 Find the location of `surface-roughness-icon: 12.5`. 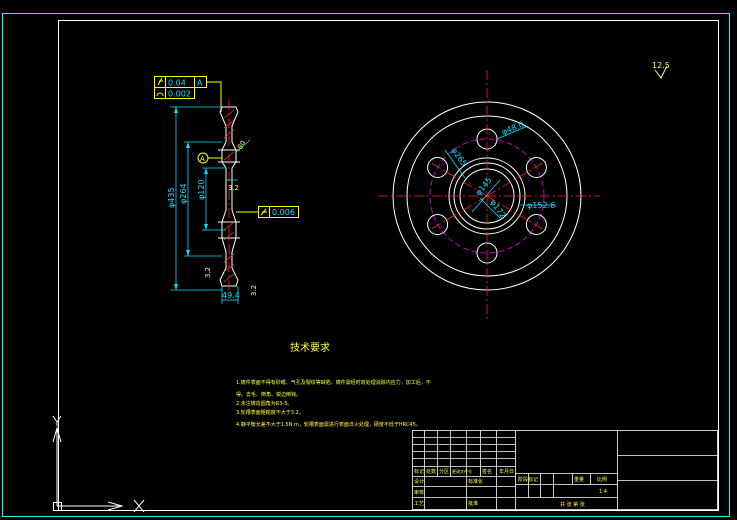

surface-roughness-icon: 12.5 is located at coordinates (661, 70).